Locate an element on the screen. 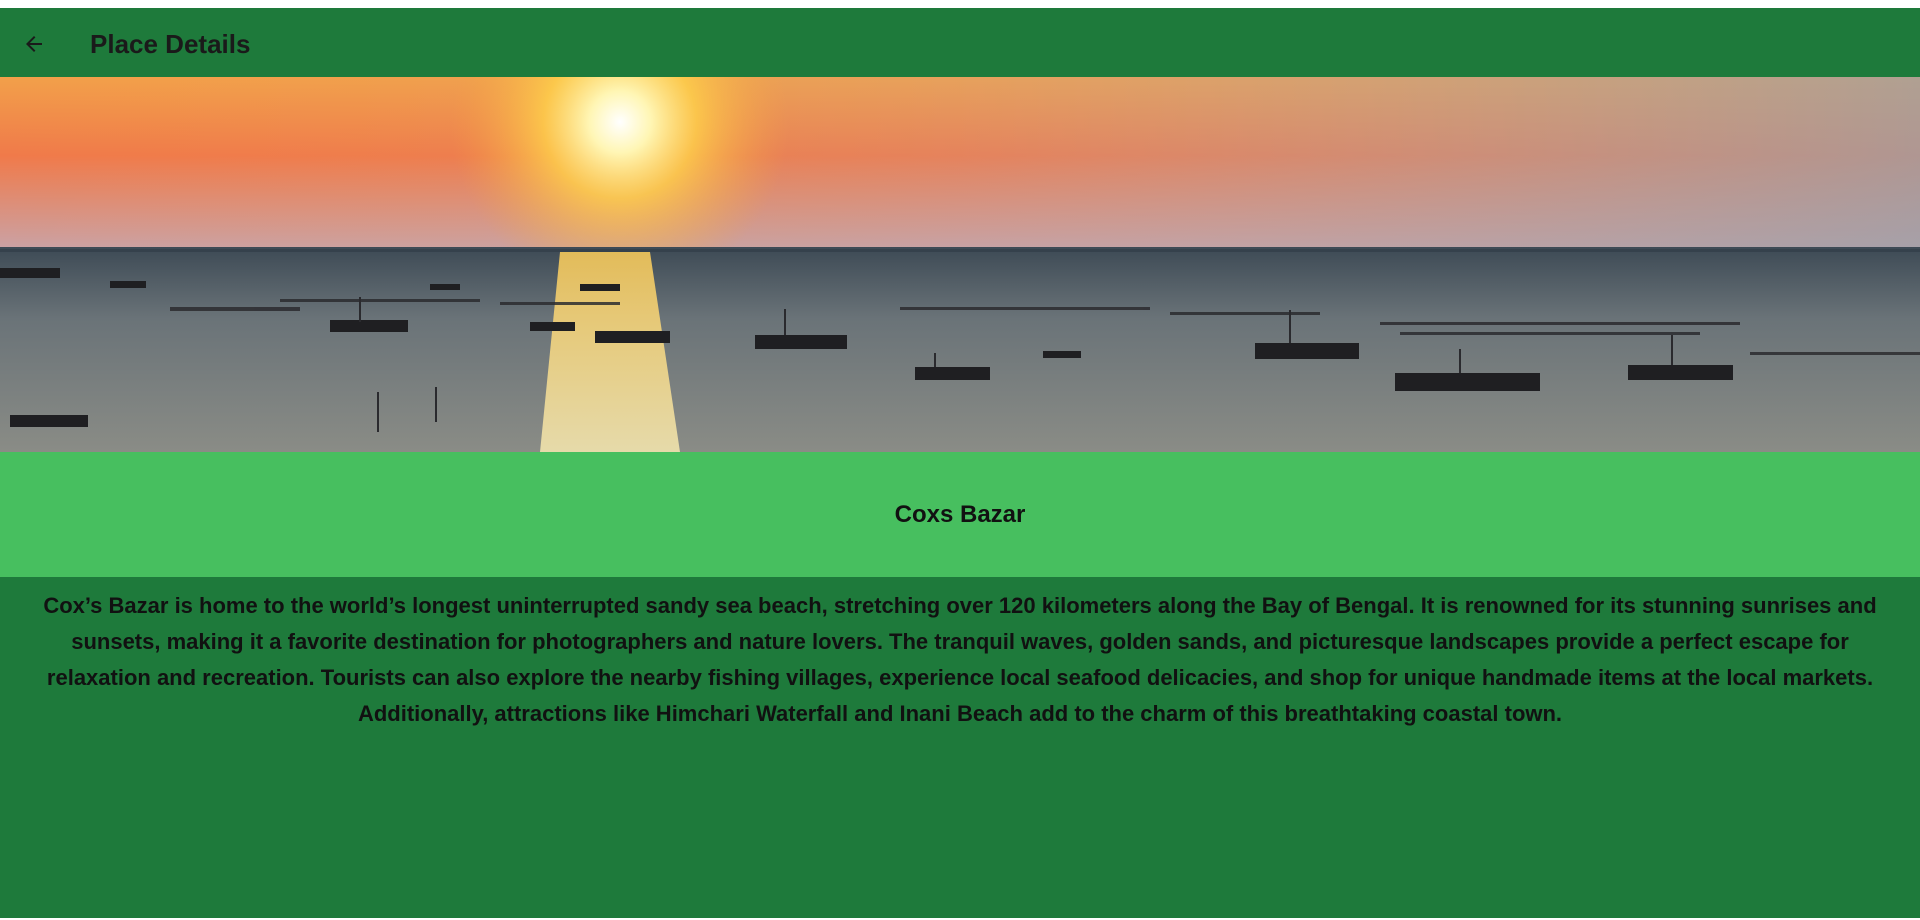 Image resolution: width=1920 pixels, height=920 pixels. app-bar: Place Details is located at coordinates (960, 42).